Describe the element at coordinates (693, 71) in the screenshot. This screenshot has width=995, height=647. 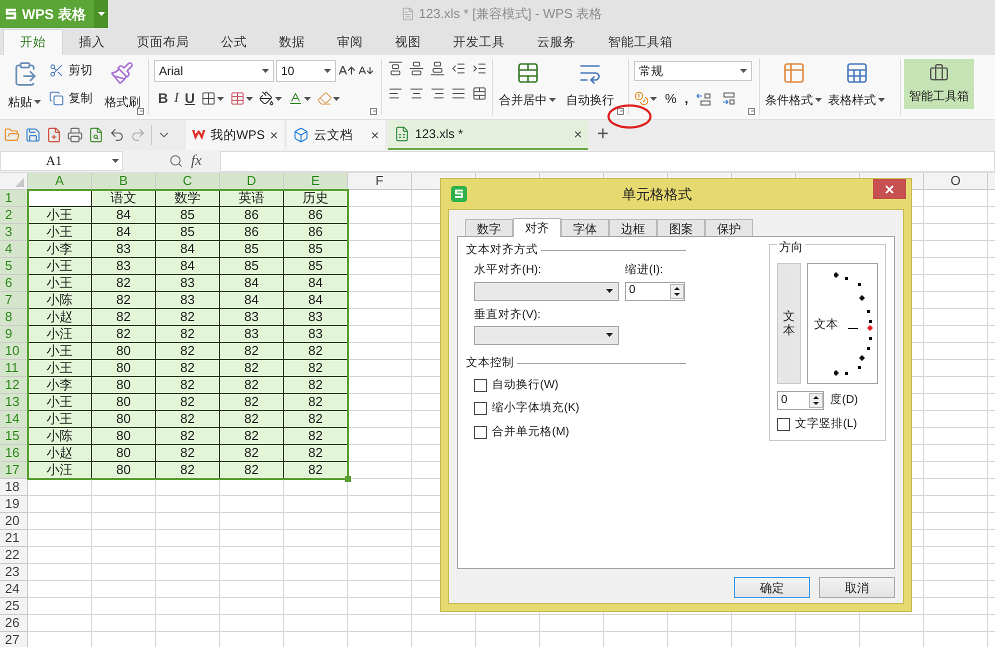
I see `number-format-select: 常规` at that location.